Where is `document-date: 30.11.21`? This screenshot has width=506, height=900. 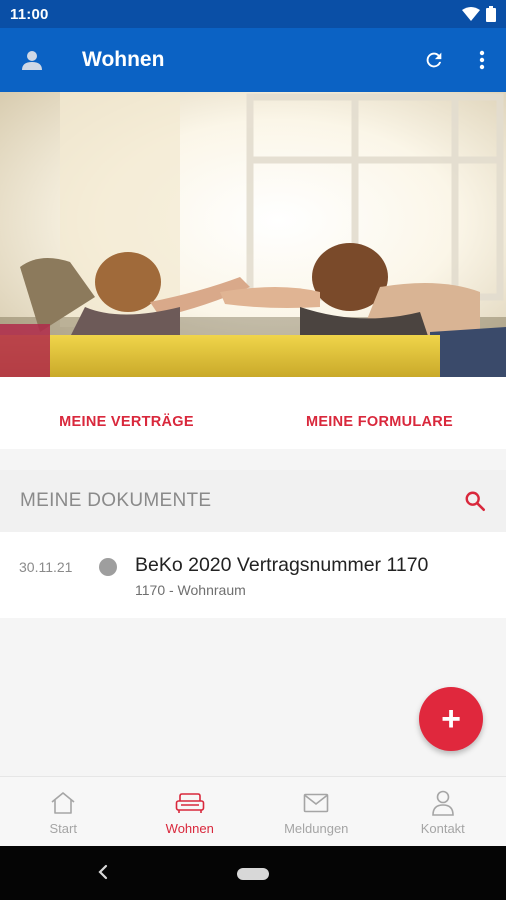
document-date: 30.11.21 is located at coordinates (46, 567).